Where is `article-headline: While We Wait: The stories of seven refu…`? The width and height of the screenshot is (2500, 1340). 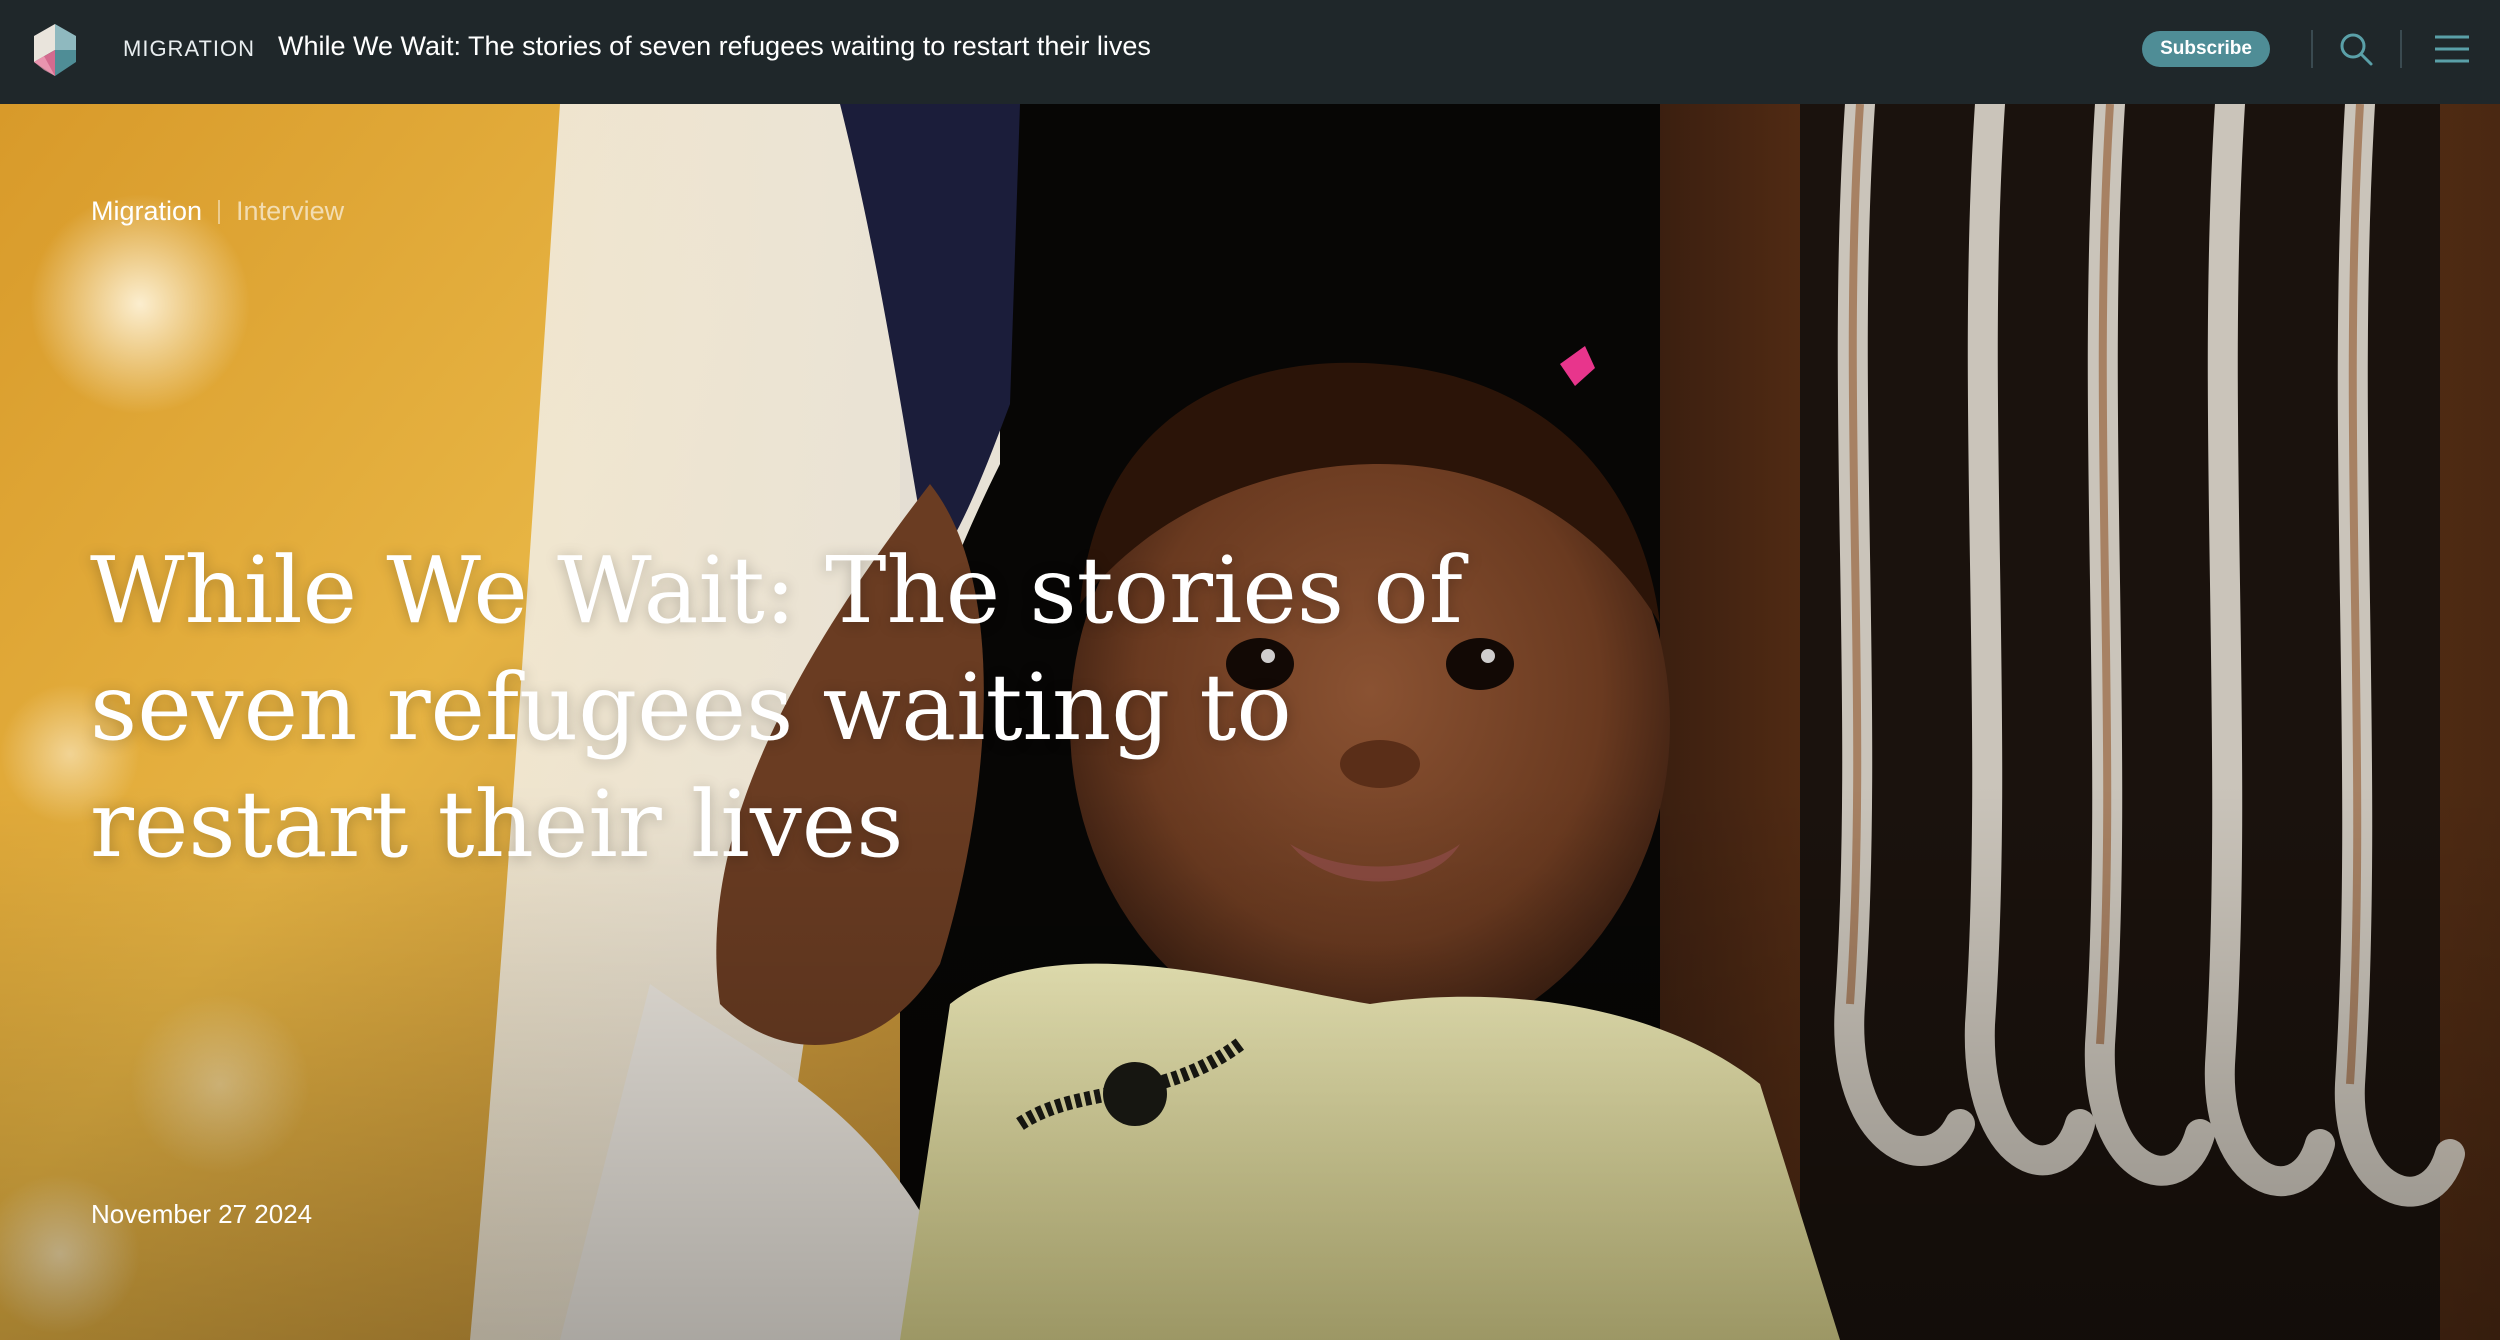
article-headline: While We Wait: The stories of seven refu… is located at coordinates (776, 707).